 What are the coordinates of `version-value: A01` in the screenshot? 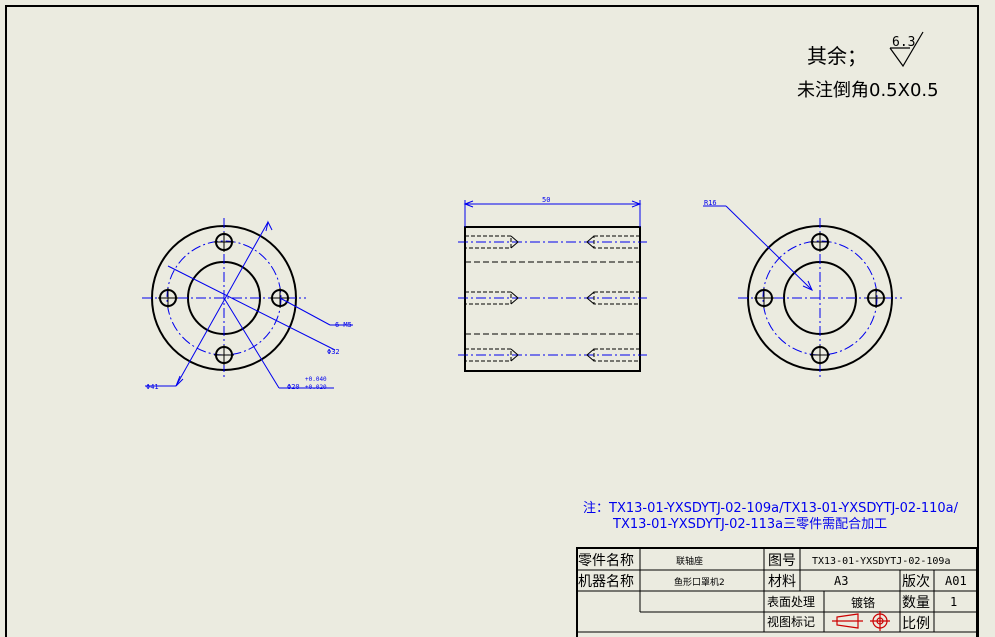 It's located at (956, 581).